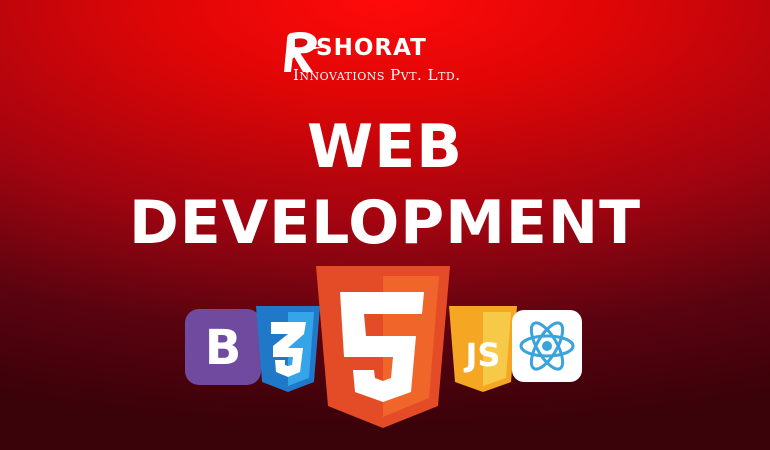  Describe the element at coordinates (482, 355) in the screenshot. I see `svg-text: JS` at that location.